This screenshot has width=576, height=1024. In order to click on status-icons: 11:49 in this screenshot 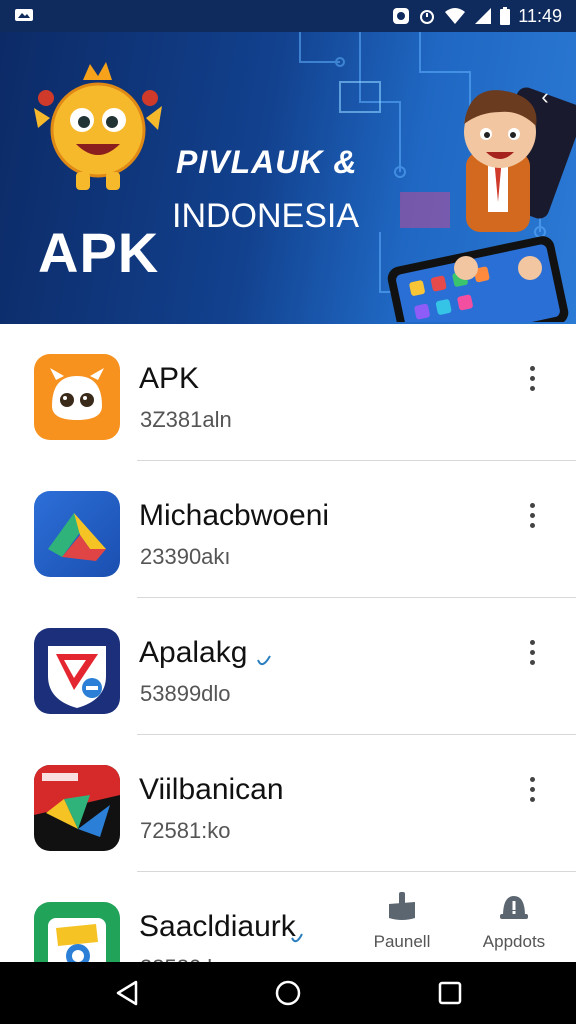, I will do `click(477, 16)`.